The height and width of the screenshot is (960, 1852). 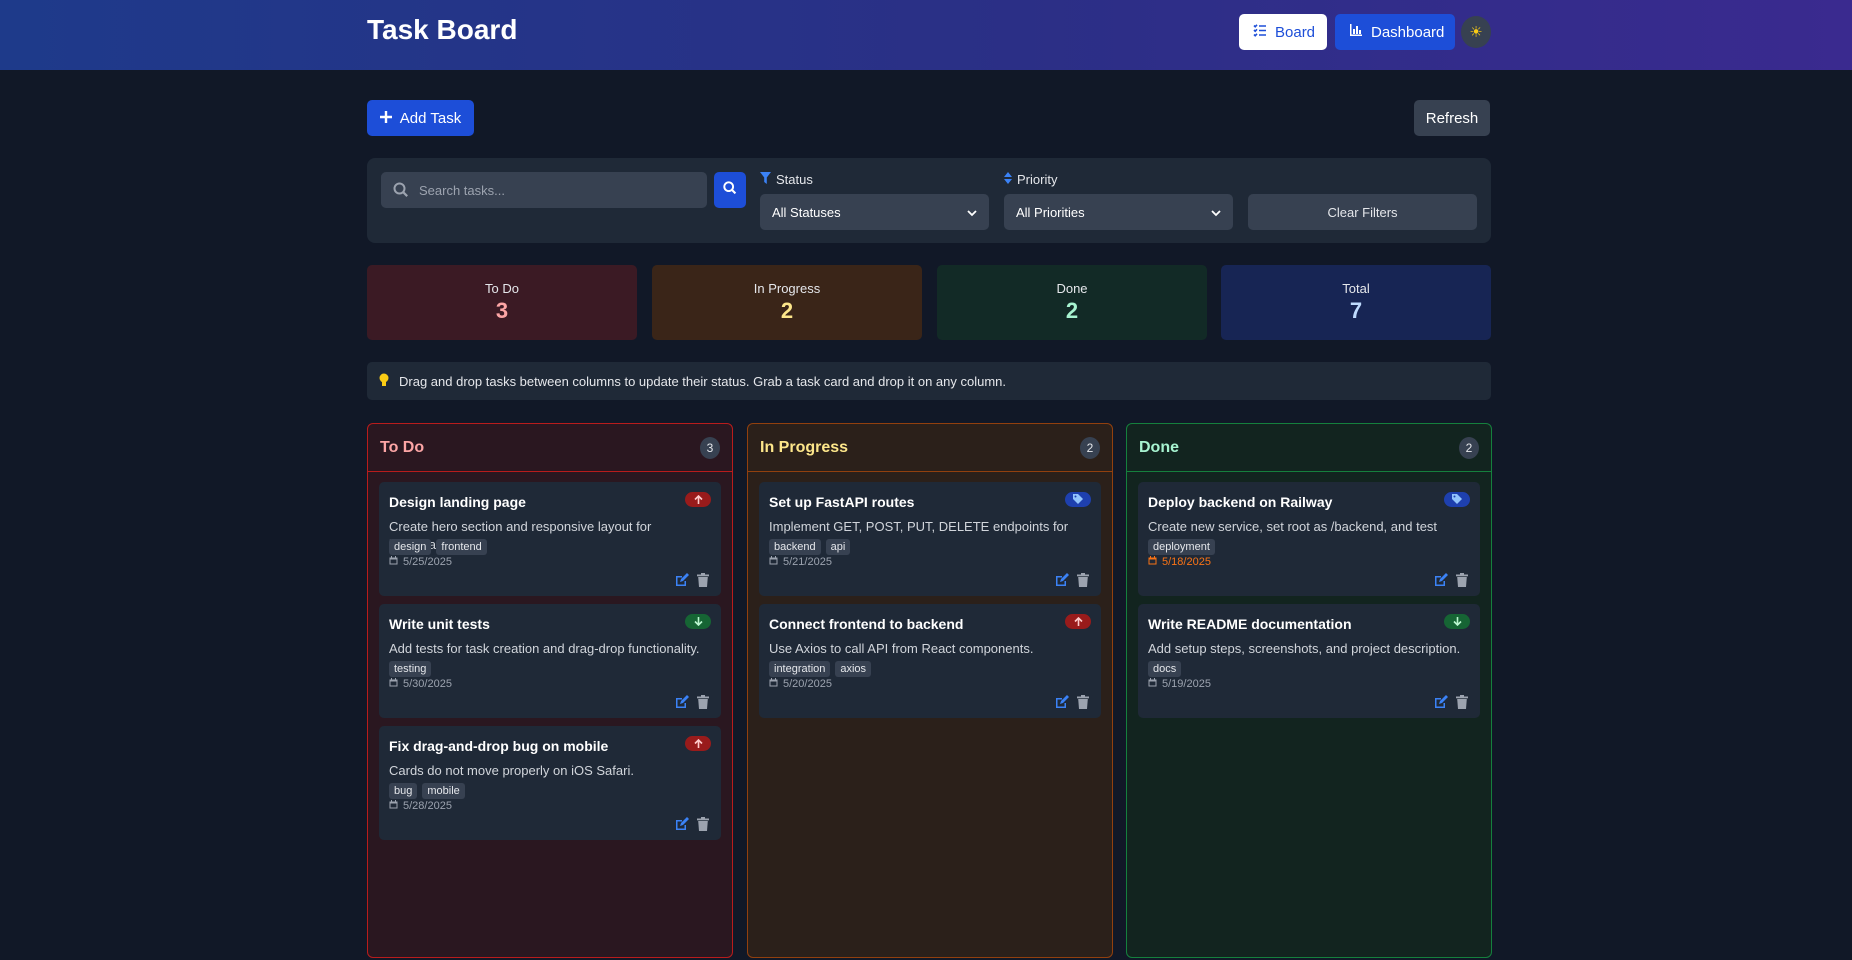 What do you see at coordinates (402, 447) in the screenshot?
I see `column-title: To Do` at bounding box center [402, 447].